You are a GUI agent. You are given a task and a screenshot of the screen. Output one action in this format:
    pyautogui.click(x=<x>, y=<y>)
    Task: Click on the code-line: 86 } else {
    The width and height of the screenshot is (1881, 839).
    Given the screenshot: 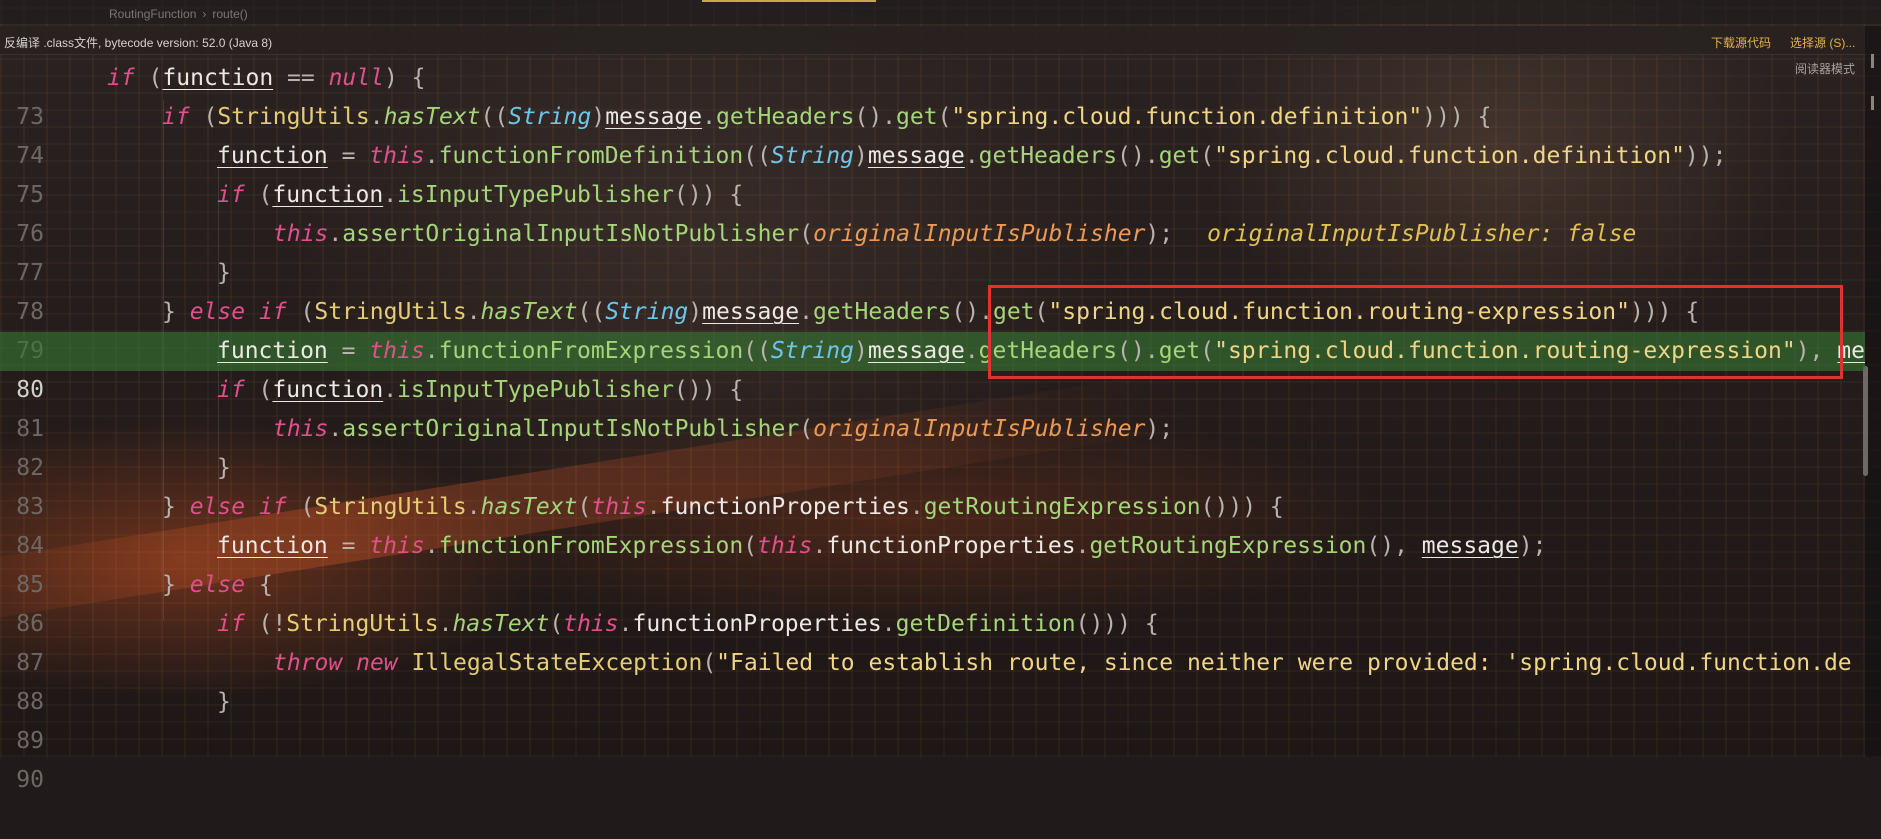 What is the action you would take?
    pyautogui.click(x=932, y=601)
    